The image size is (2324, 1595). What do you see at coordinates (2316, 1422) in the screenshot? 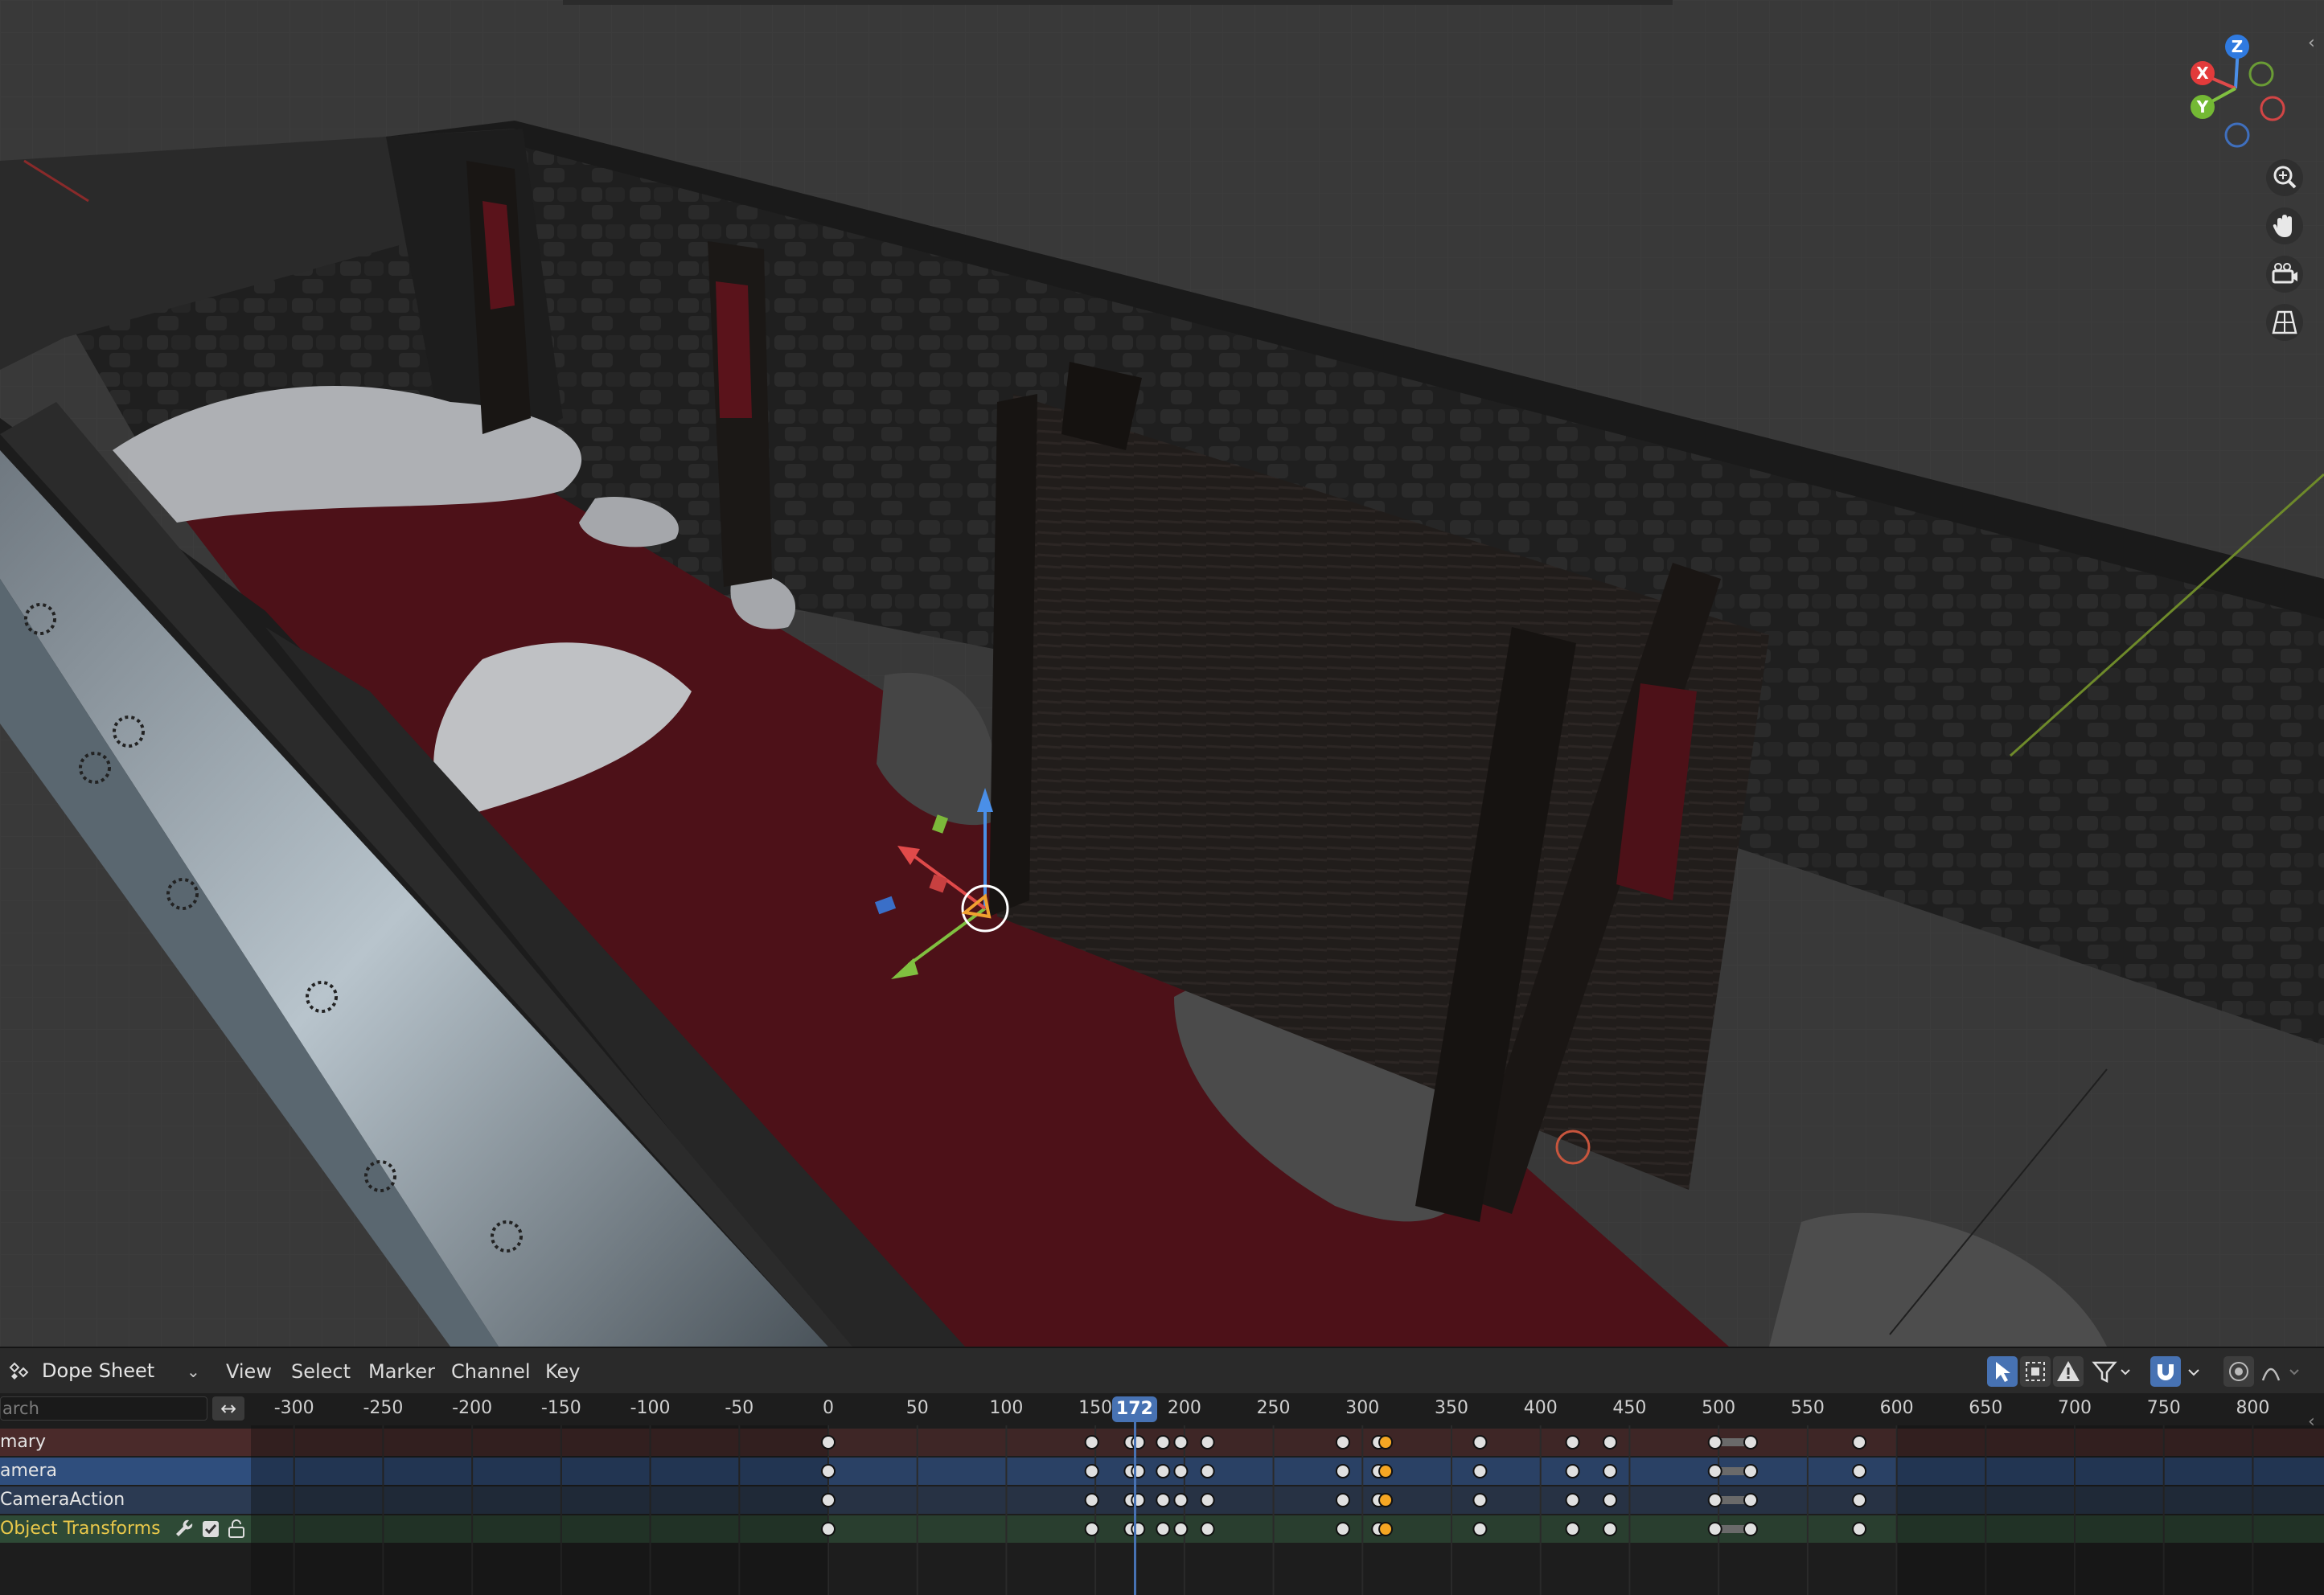
I see `collapse-region-arrow: ‹` at bounding box center [2316, 1422].